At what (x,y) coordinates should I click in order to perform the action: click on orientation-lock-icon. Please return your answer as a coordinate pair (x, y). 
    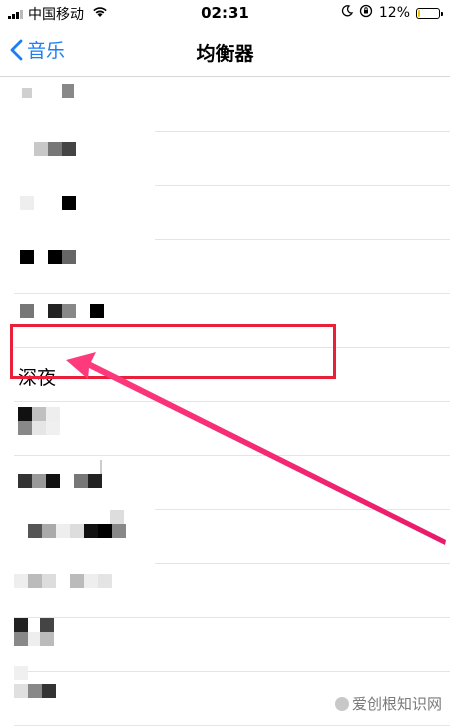
    Looking at the image, I should click on (366, 13).